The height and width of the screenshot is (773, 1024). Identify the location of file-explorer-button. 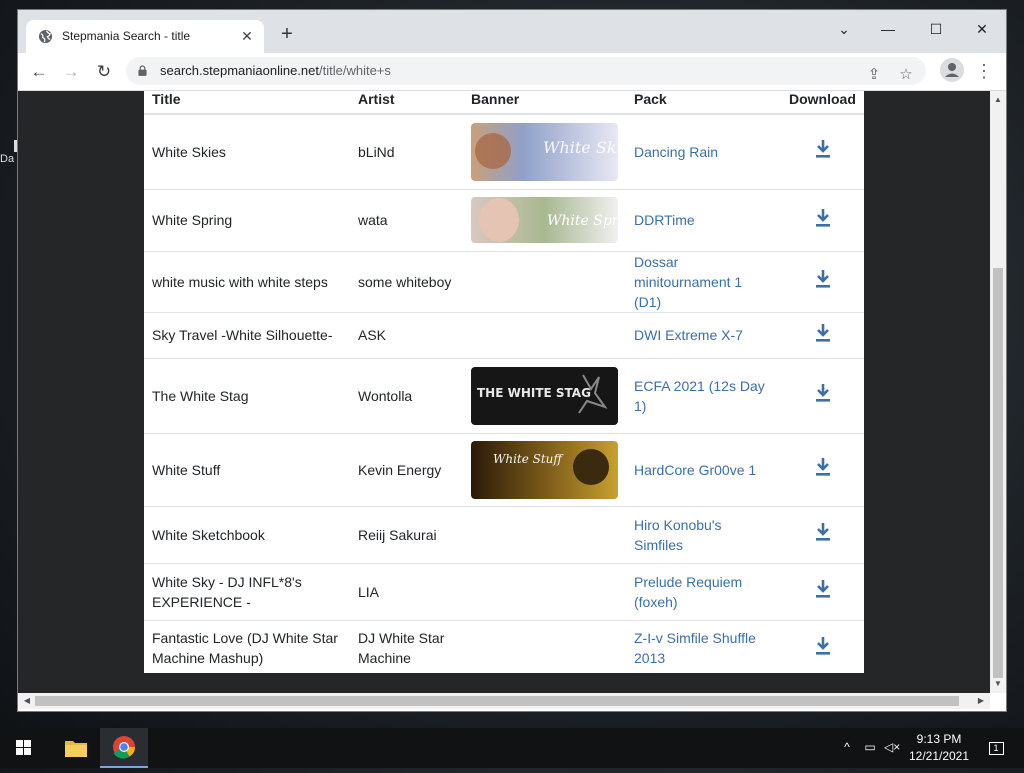
(76, 748).